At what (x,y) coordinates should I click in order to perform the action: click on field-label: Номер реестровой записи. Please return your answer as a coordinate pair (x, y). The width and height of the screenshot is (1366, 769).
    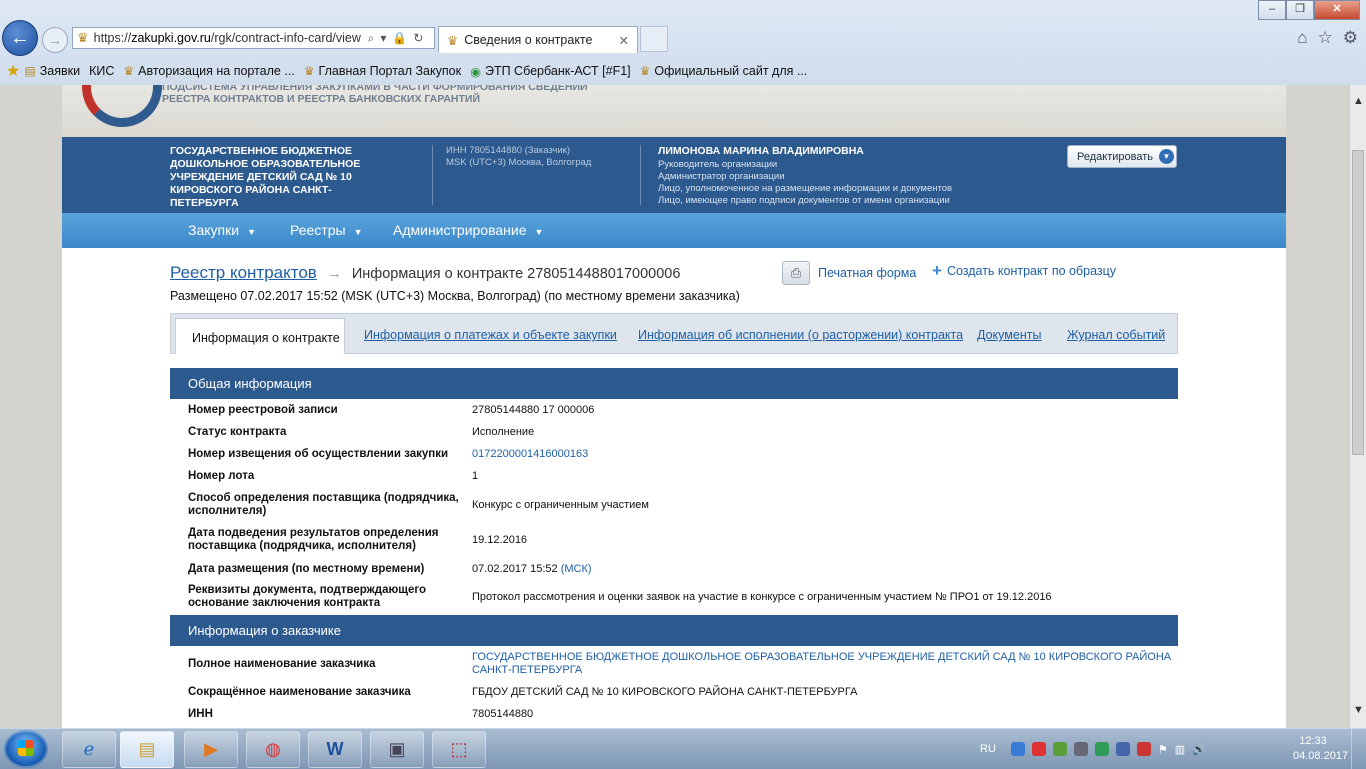
    Looking at the image, I should click on (263, 409).